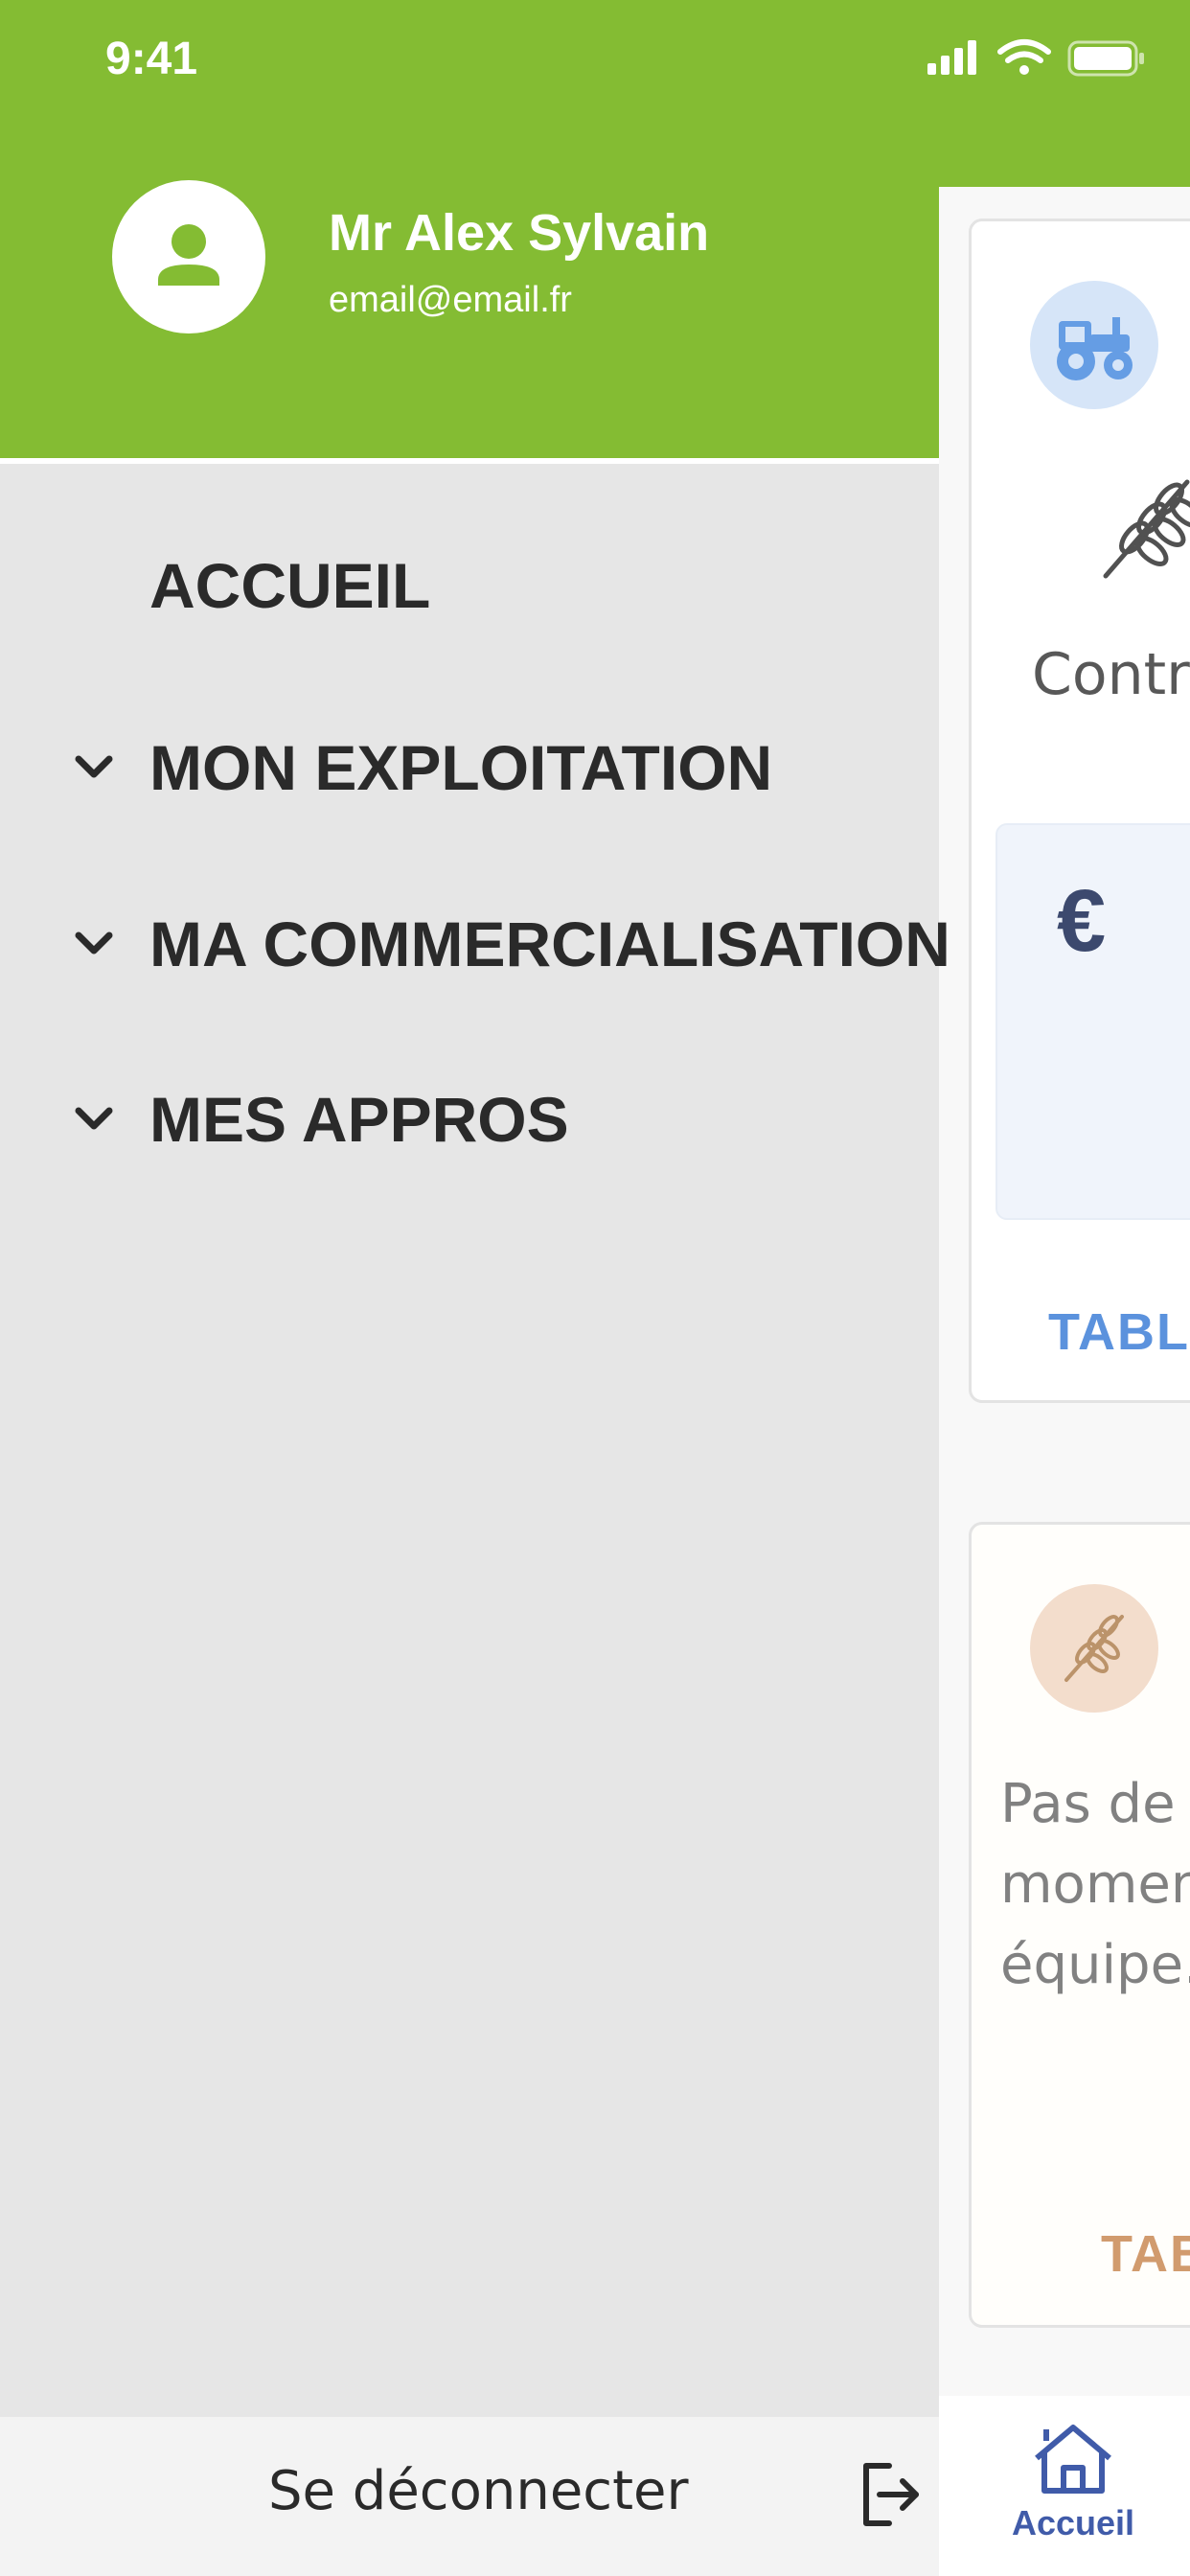 The width and height of the screenshot is (1190, 2576). What do you see at coordinates (952, 57) in the screenshot?
I see `signal-icon` at bounding box center [952, 57].